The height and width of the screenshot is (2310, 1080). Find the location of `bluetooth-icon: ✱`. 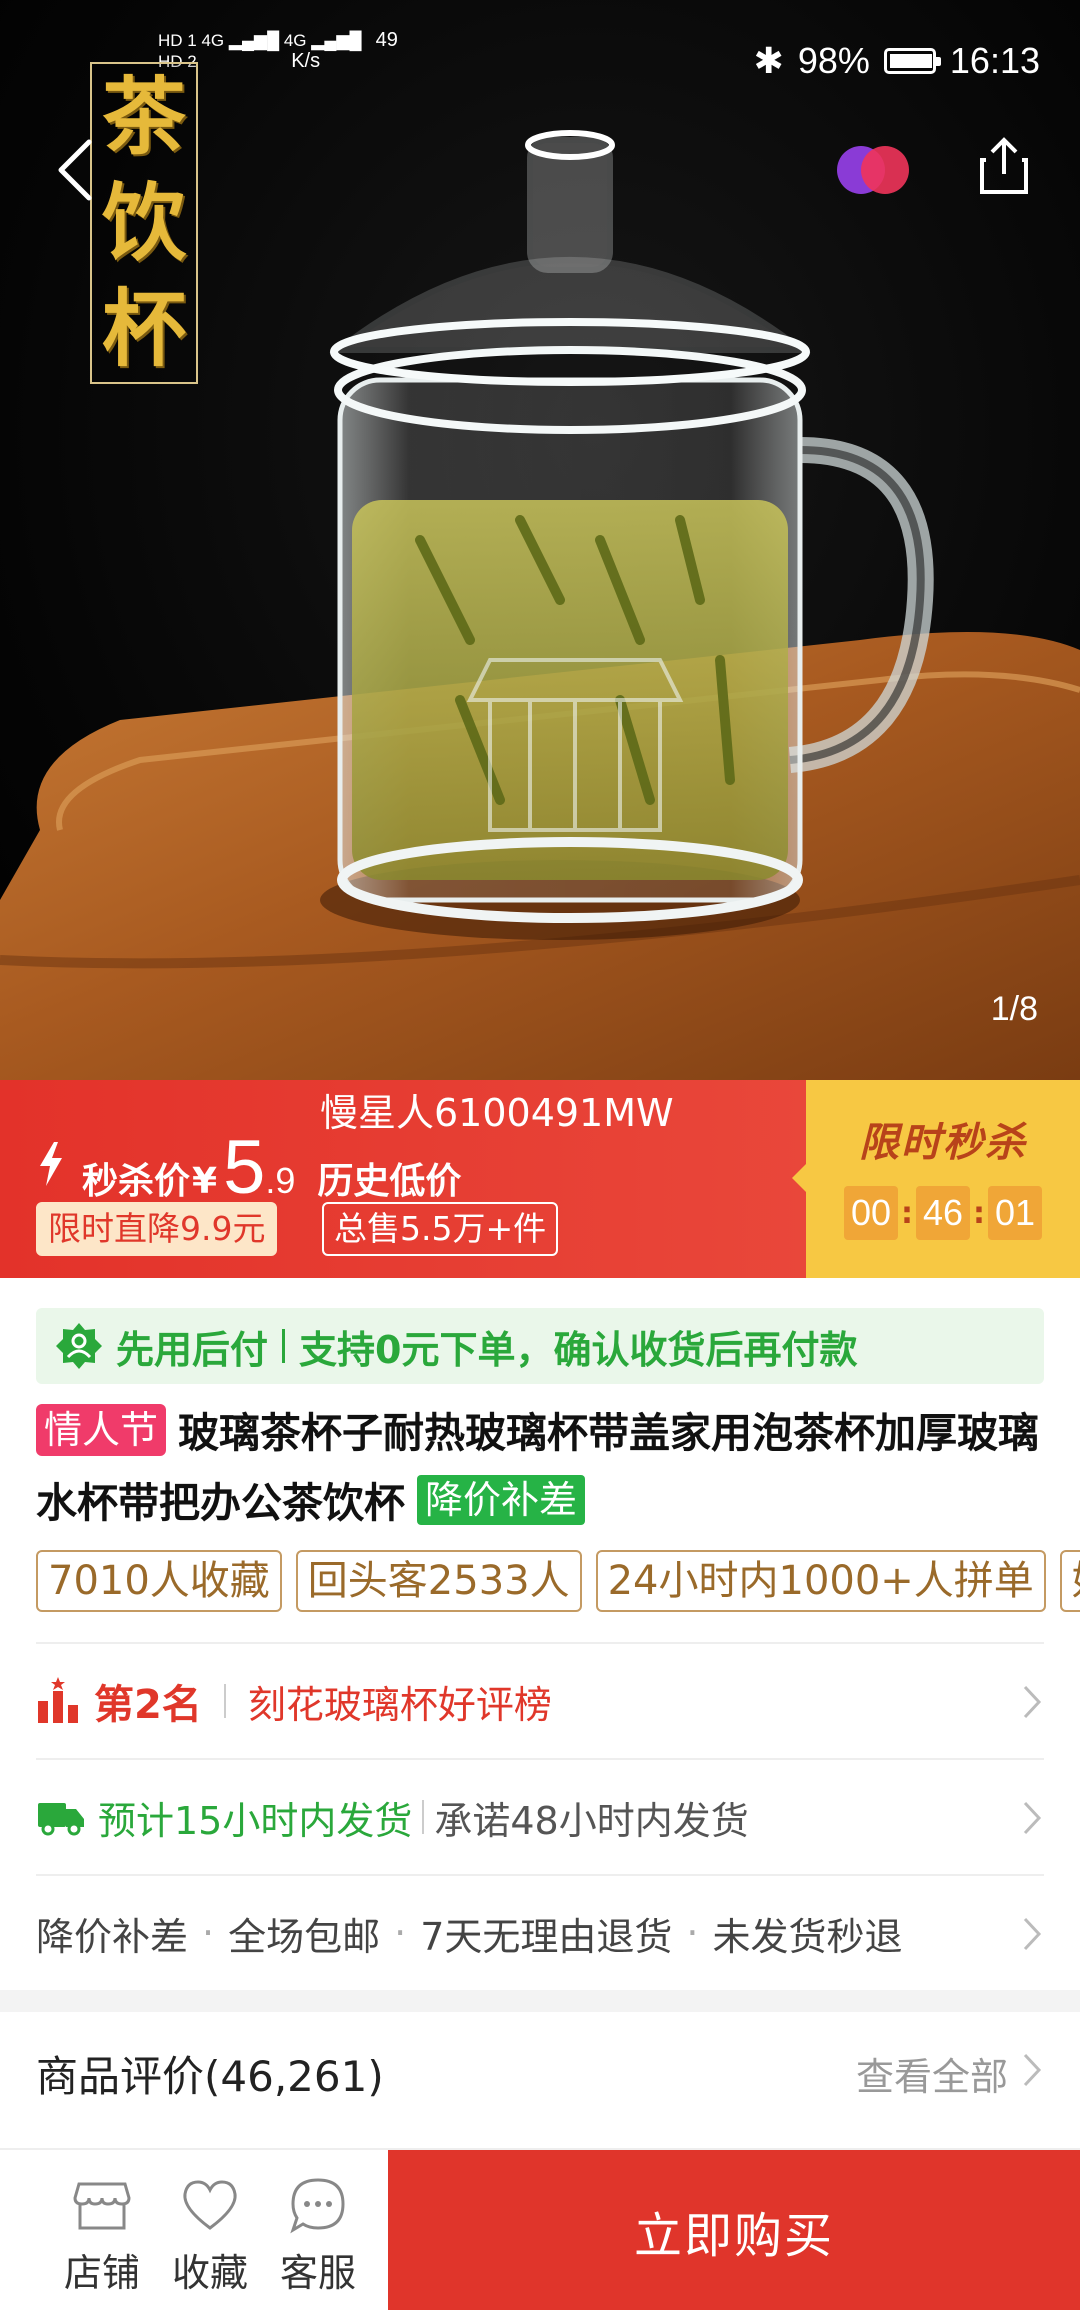

bluetooth-icon: ✱ is located at coordinates (768, 60).